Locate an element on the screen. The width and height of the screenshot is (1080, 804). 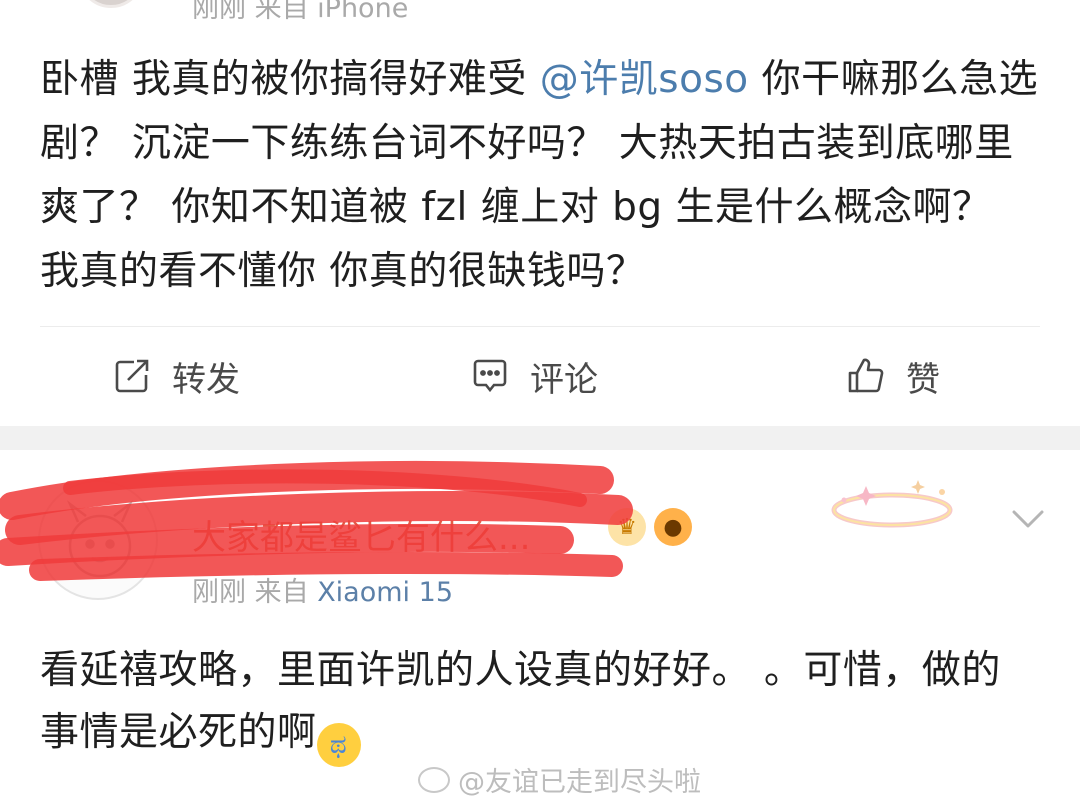
repost-button: 转发 is located at coordinates (176, 376).